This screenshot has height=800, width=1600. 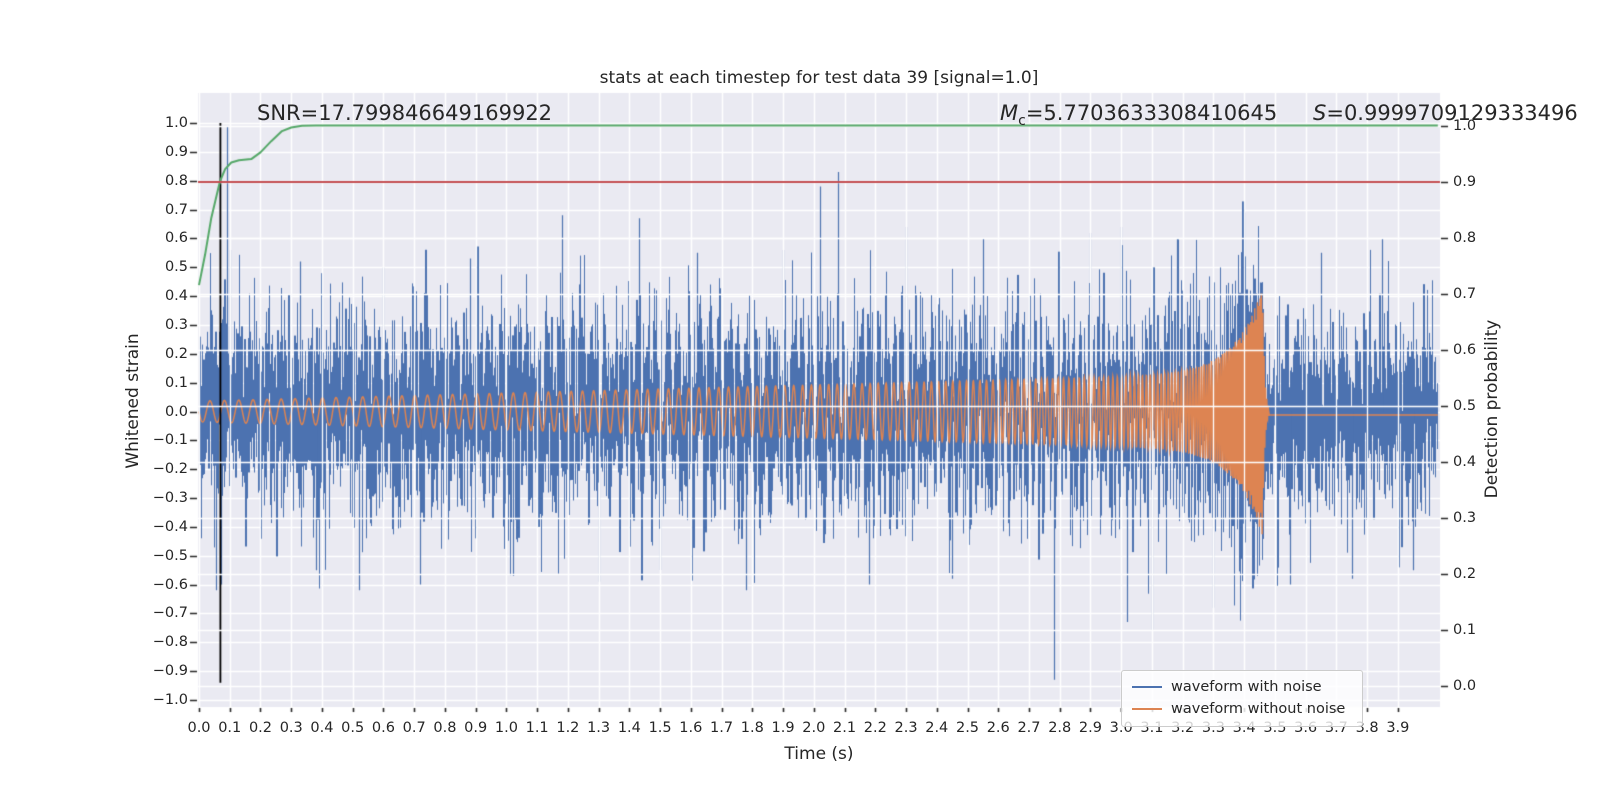 I want to click on x-axis-label: Time (s), so click(x=819, y=754).